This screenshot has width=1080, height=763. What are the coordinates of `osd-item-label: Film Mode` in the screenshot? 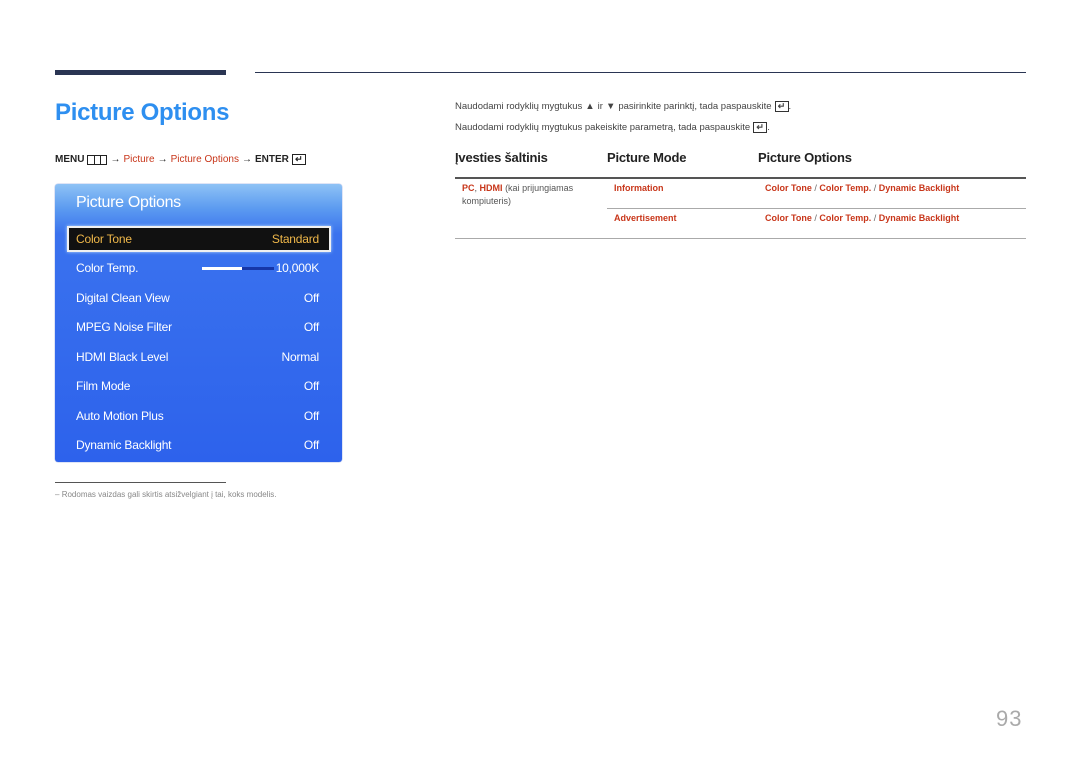 It's located at (103, 386).